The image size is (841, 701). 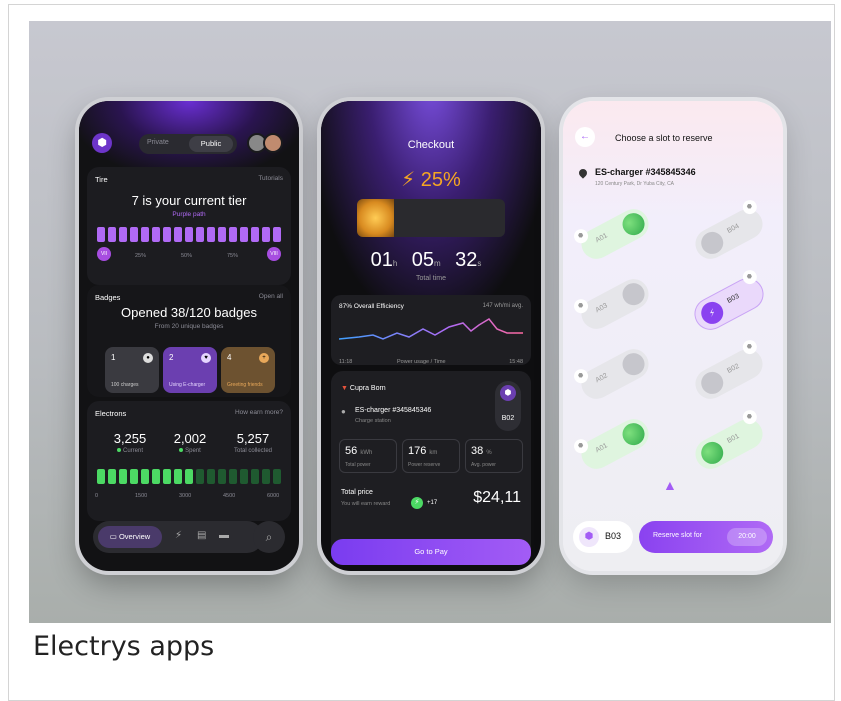 I want to click on tier-title: Tire, so click(x=101, y=179).